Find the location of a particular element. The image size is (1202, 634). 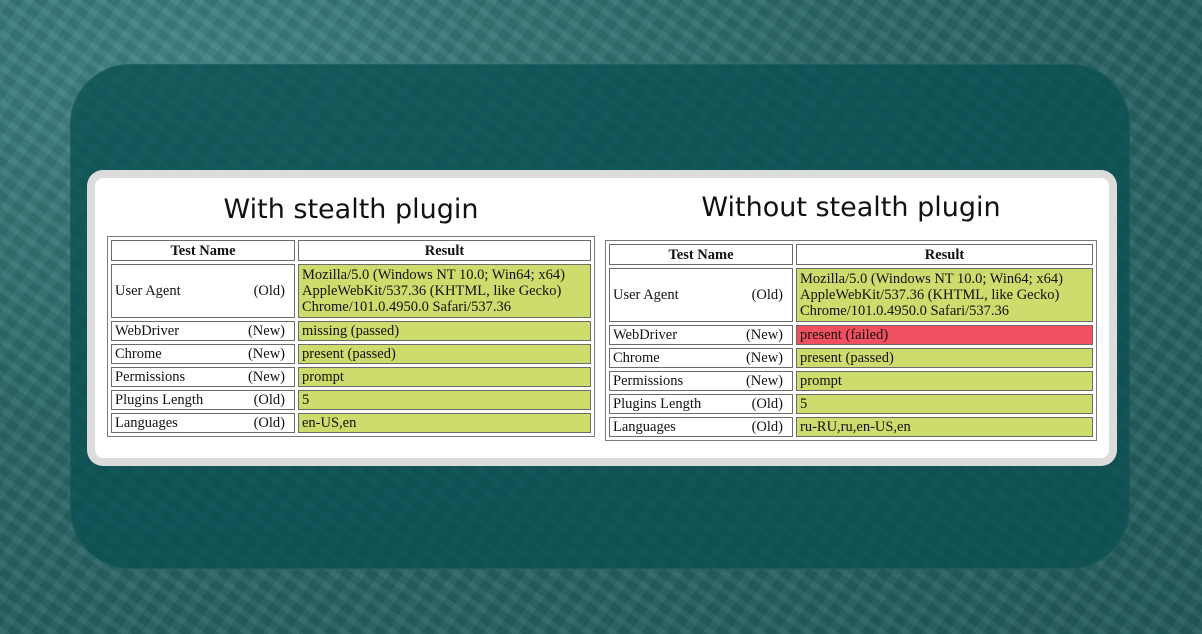

result-cell: missing (passed) is located at coordinates (444, 331).